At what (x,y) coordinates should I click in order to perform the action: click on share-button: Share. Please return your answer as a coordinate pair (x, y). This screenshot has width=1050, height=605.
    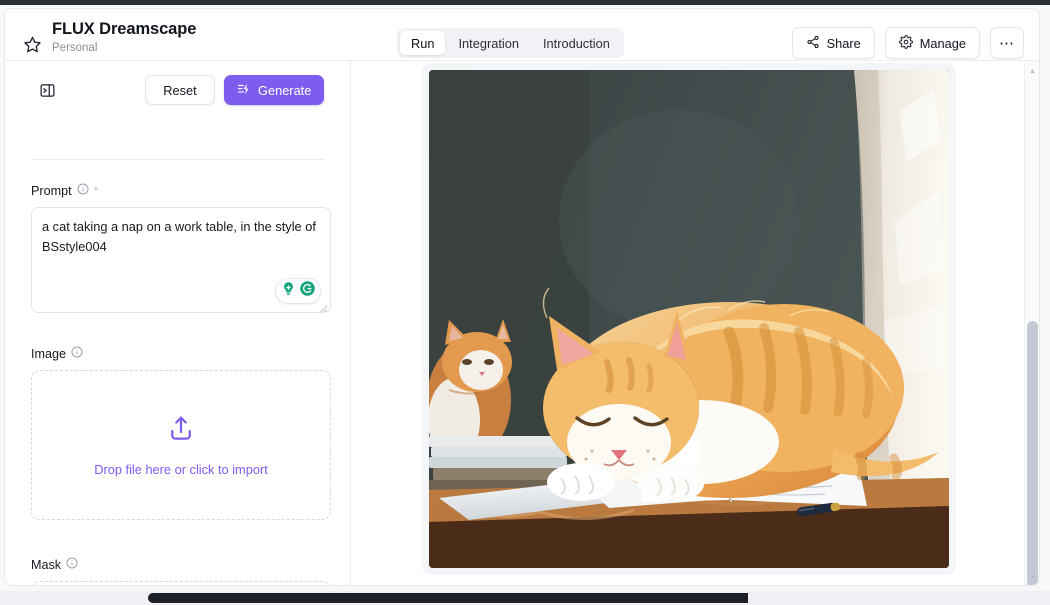
    Looking at the image, I should click on (833, 43).